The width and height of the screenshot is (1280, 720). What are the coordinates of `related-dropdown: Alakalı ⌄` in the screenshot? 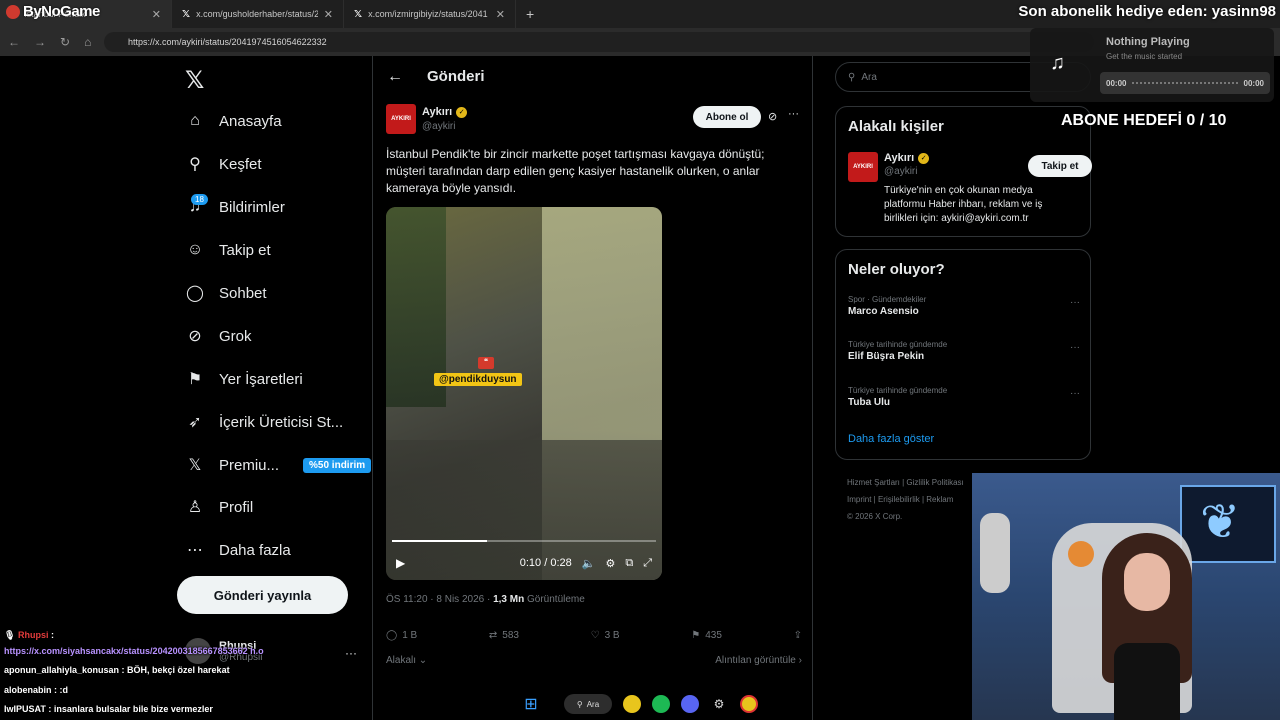 It's located at (406, 660).